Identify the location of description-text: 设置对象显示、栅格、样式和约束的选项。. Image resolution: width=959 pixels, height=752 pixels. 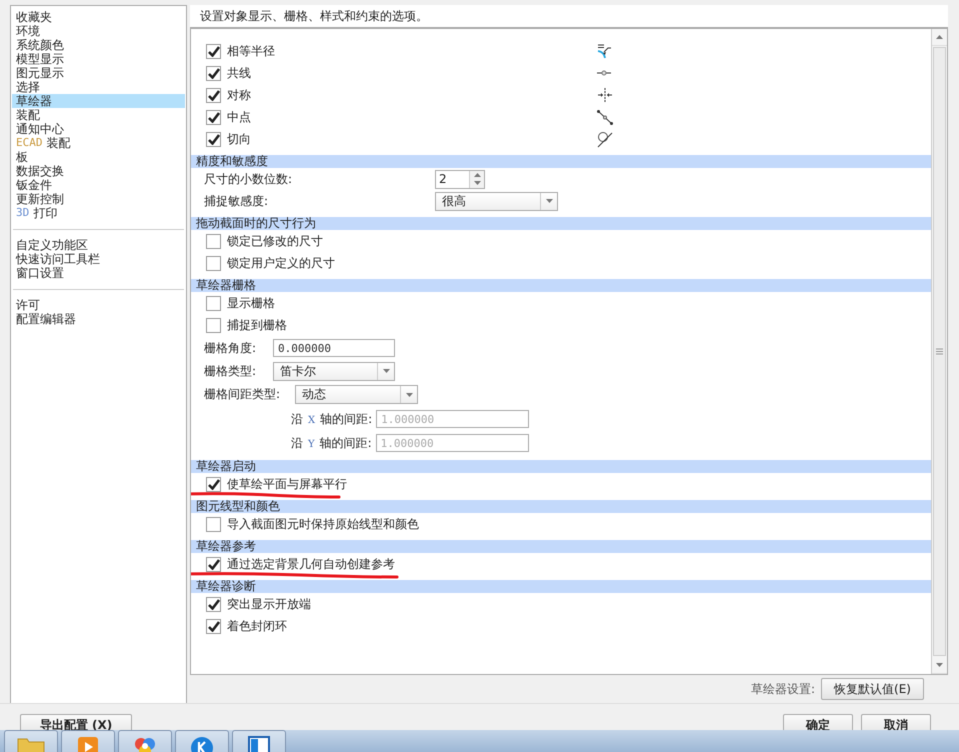
(569, 17).